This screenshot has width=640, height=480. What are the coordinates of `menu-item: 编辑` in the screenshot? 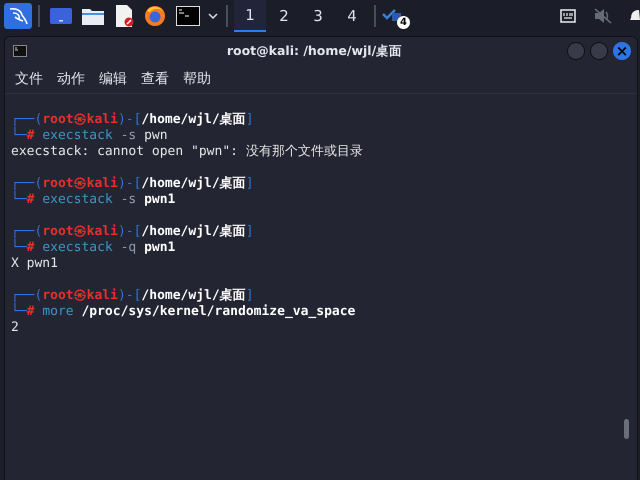 It's located at (113, 79).